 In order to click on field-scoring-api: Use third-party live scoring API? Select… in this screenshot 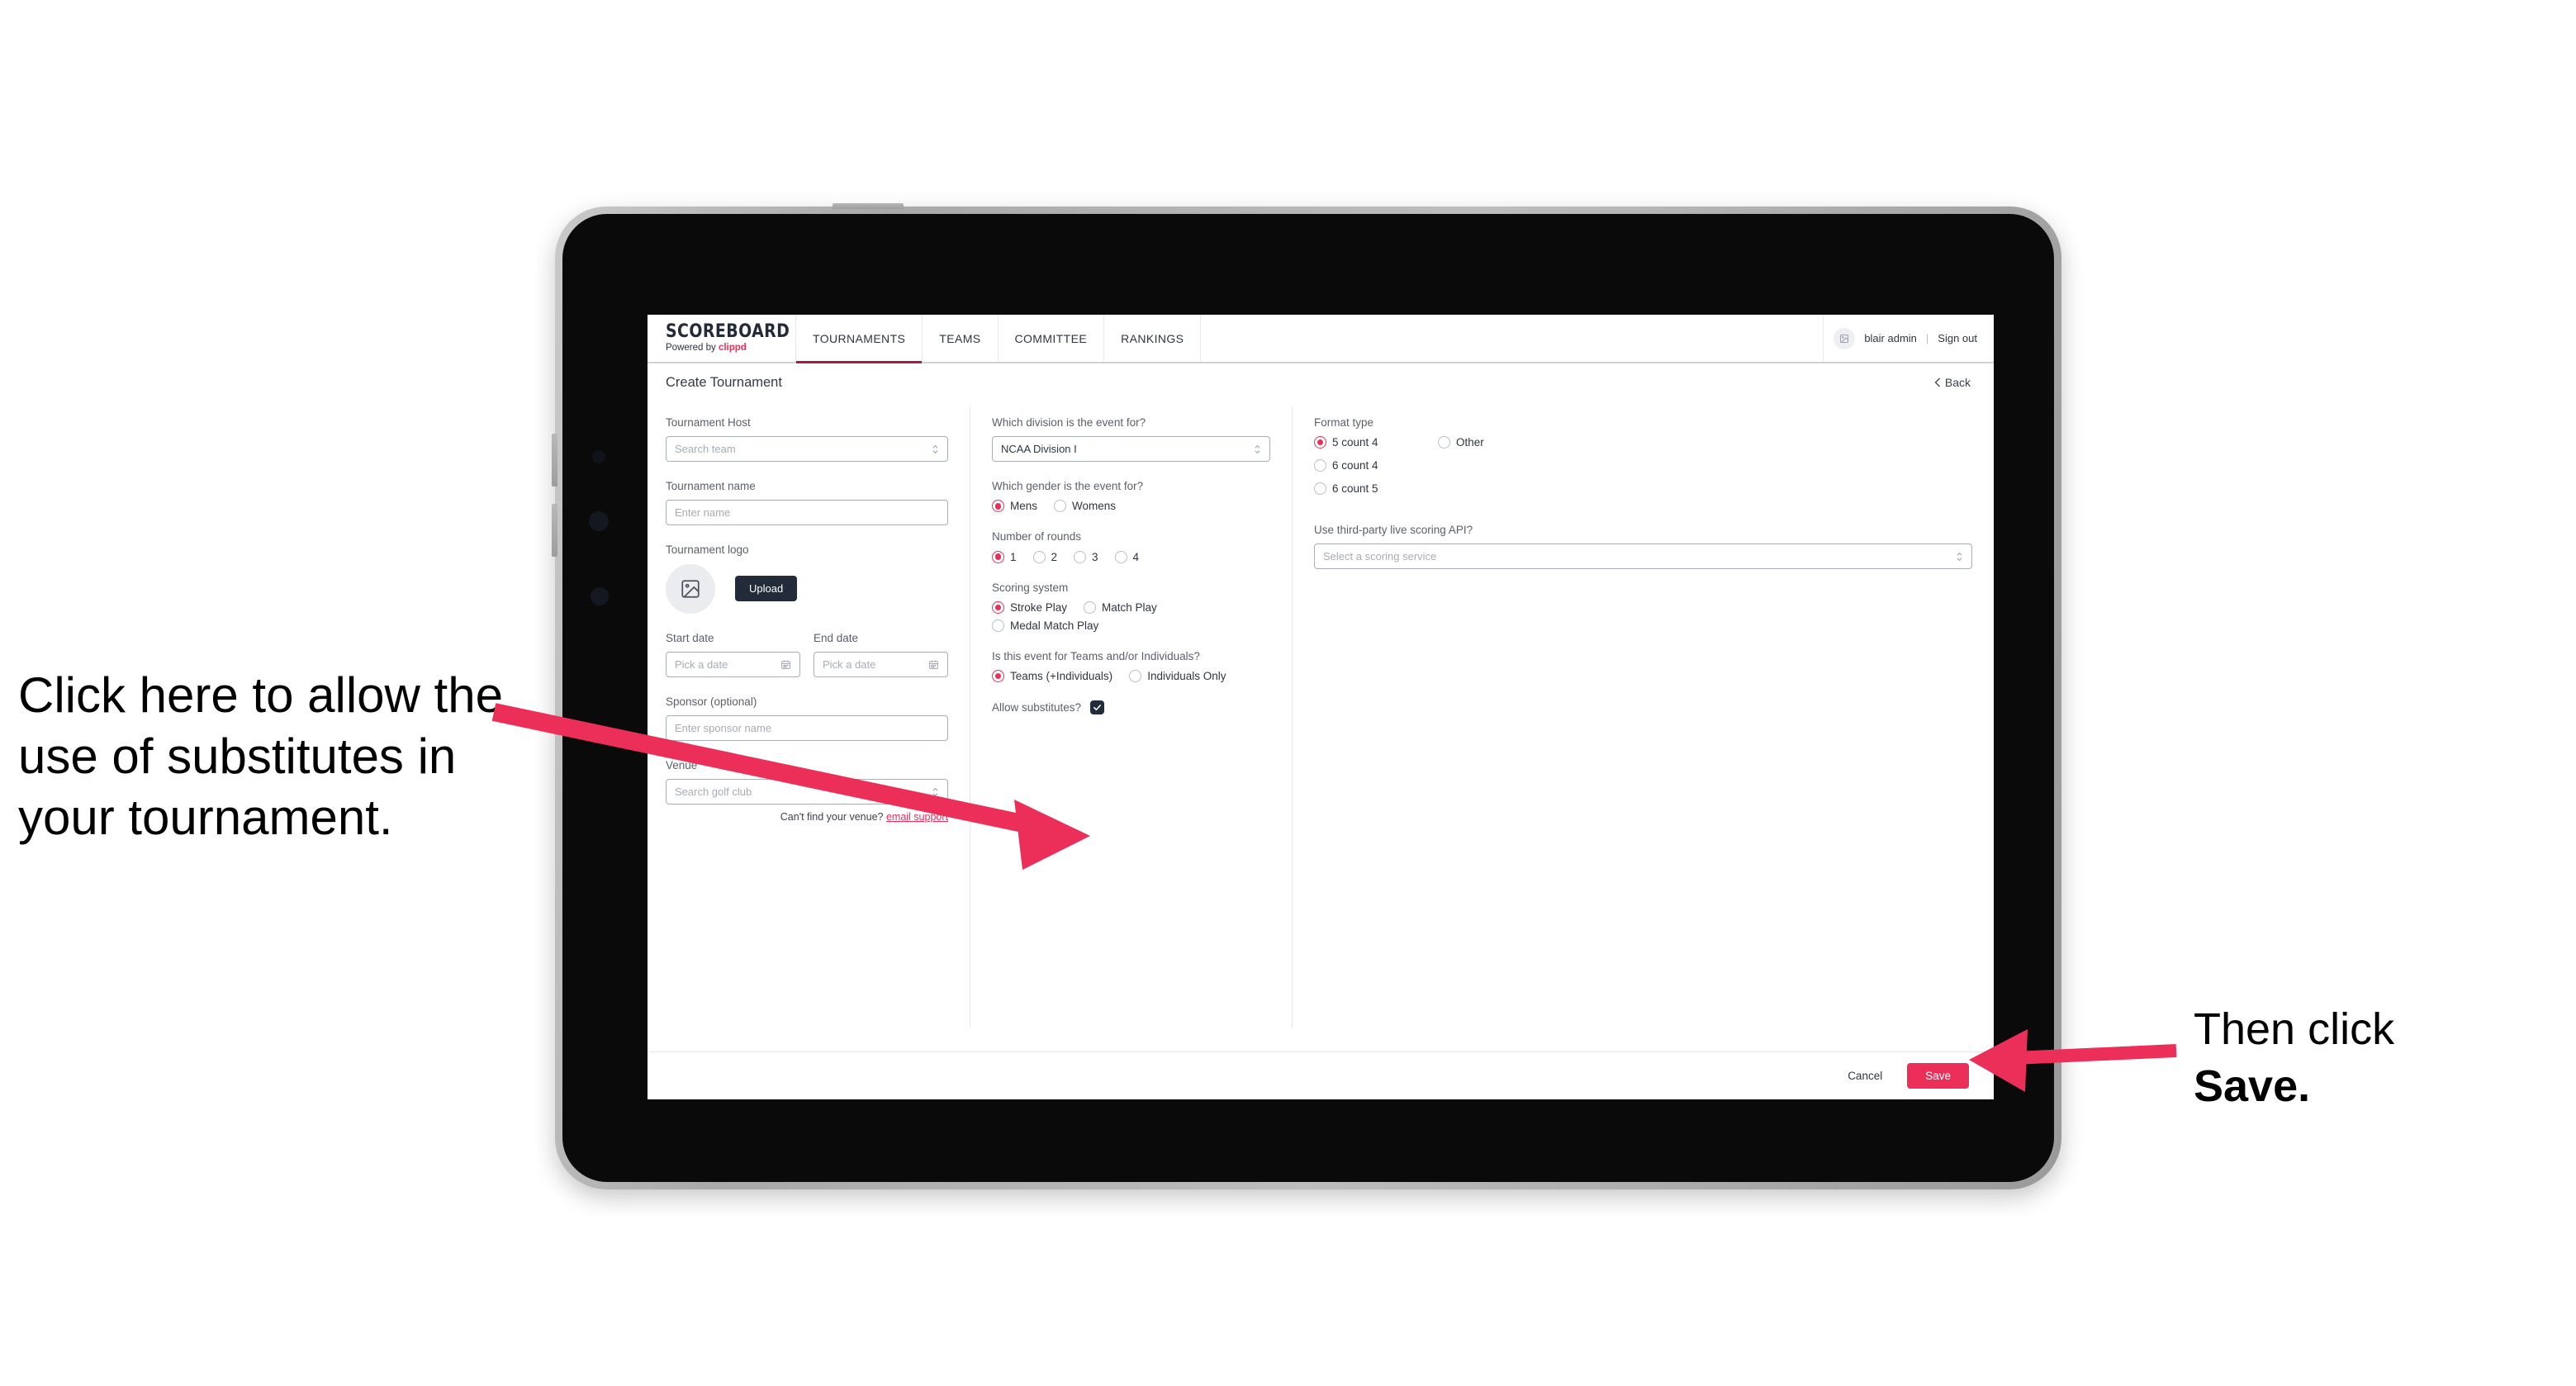, I will do `click(1643, 547)`.